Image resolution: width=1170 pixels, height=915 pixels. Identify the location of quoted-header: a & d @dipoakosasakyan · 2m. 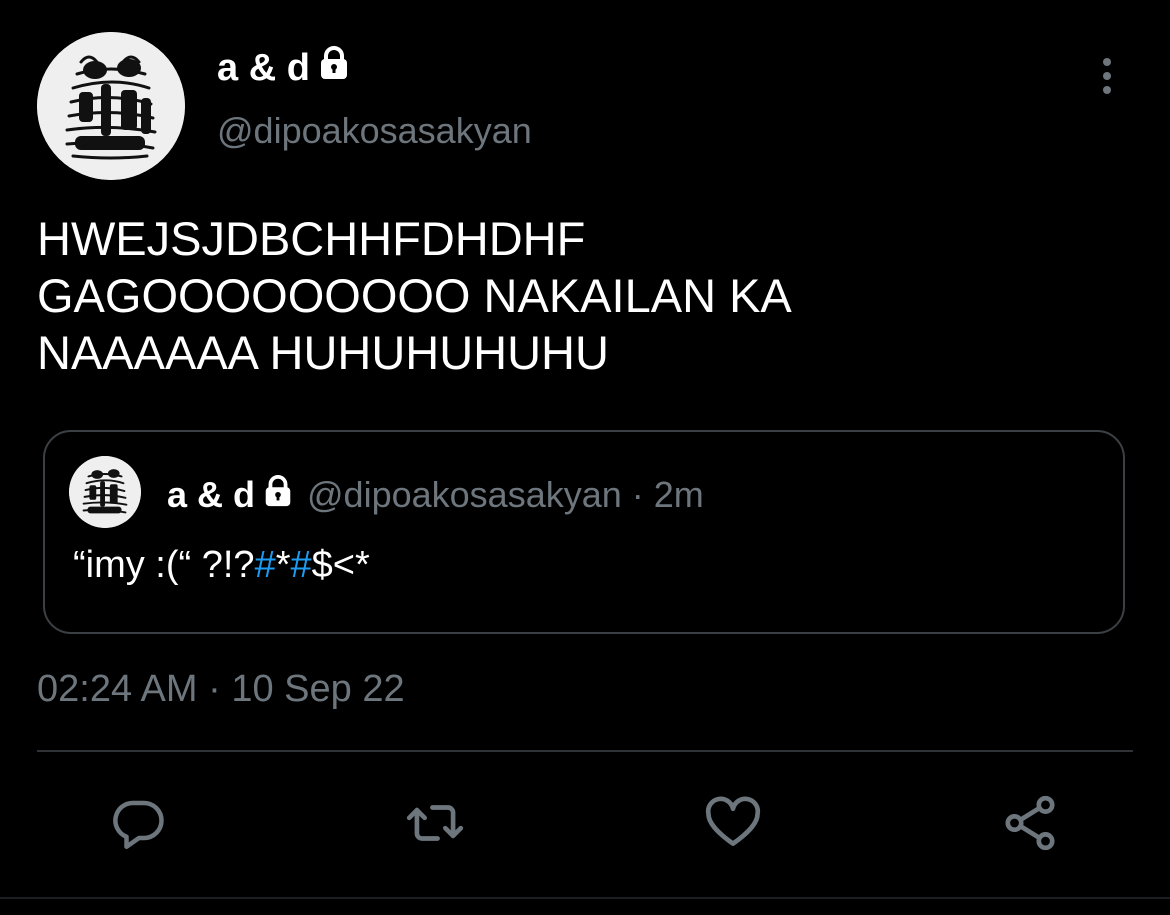
(435, 495).